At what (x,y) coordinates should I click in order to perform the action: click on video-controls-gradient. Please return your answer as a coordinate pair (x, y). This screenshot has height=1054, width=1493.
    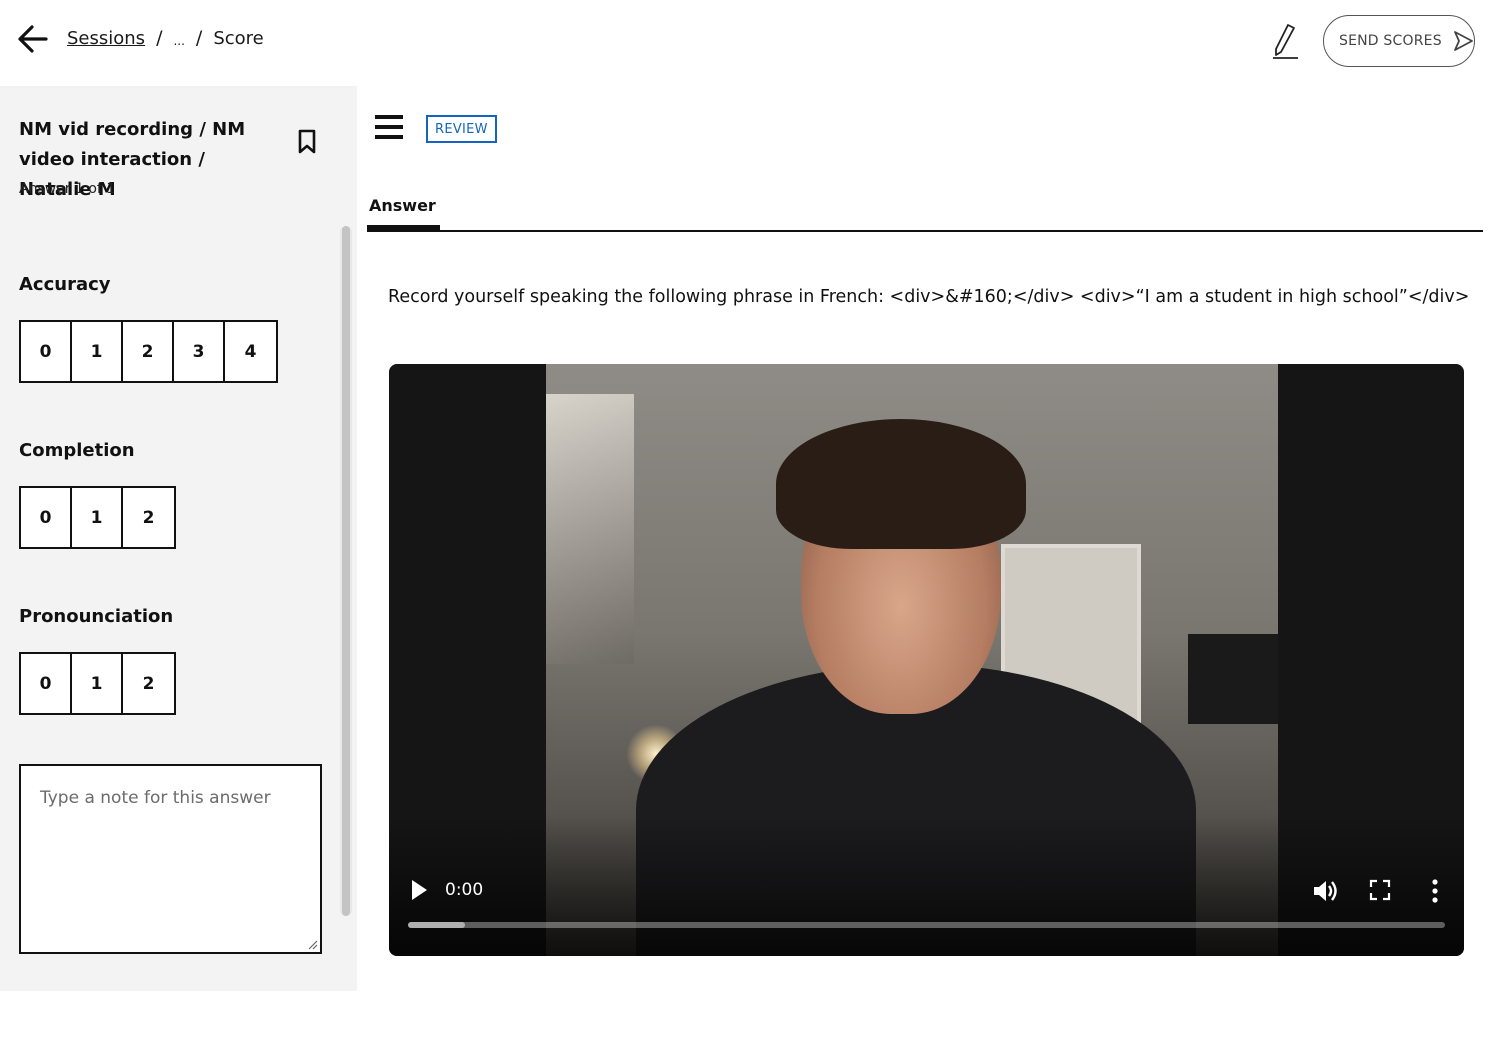
    Looking at the image, I should click on (926, 886).